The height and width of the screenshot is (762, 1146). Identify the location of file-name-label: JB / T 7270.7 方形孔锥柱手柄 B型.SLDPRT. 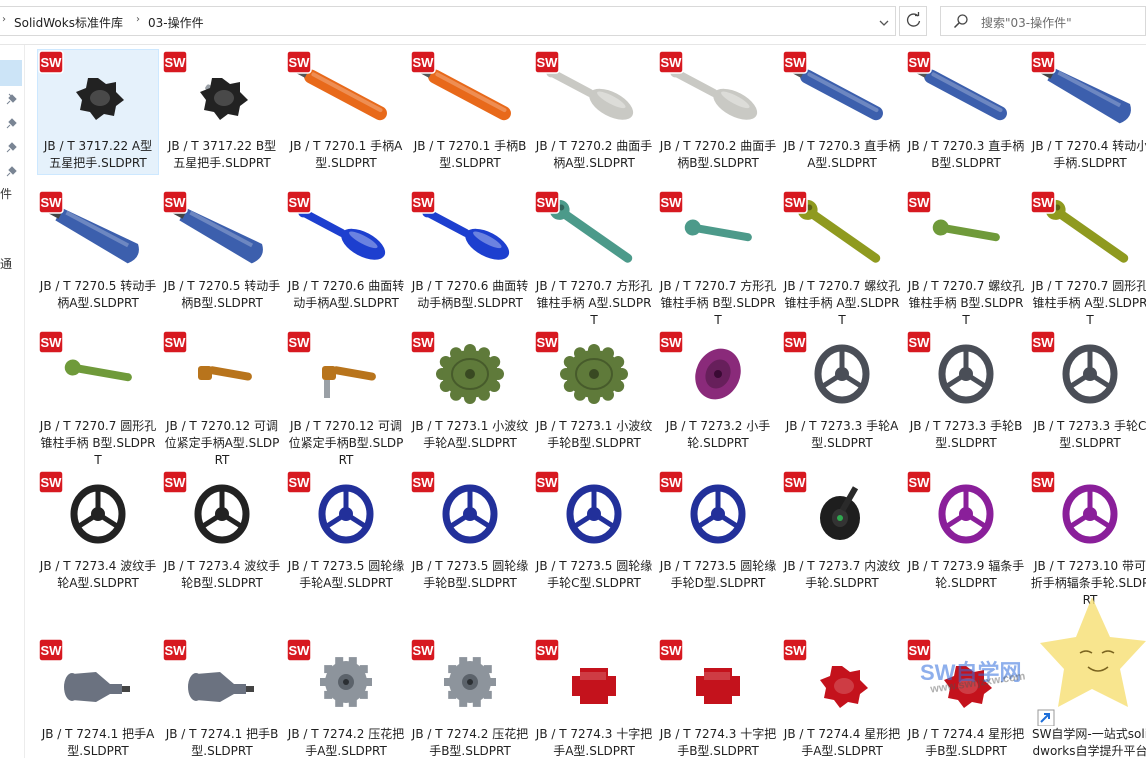
(718, 303).